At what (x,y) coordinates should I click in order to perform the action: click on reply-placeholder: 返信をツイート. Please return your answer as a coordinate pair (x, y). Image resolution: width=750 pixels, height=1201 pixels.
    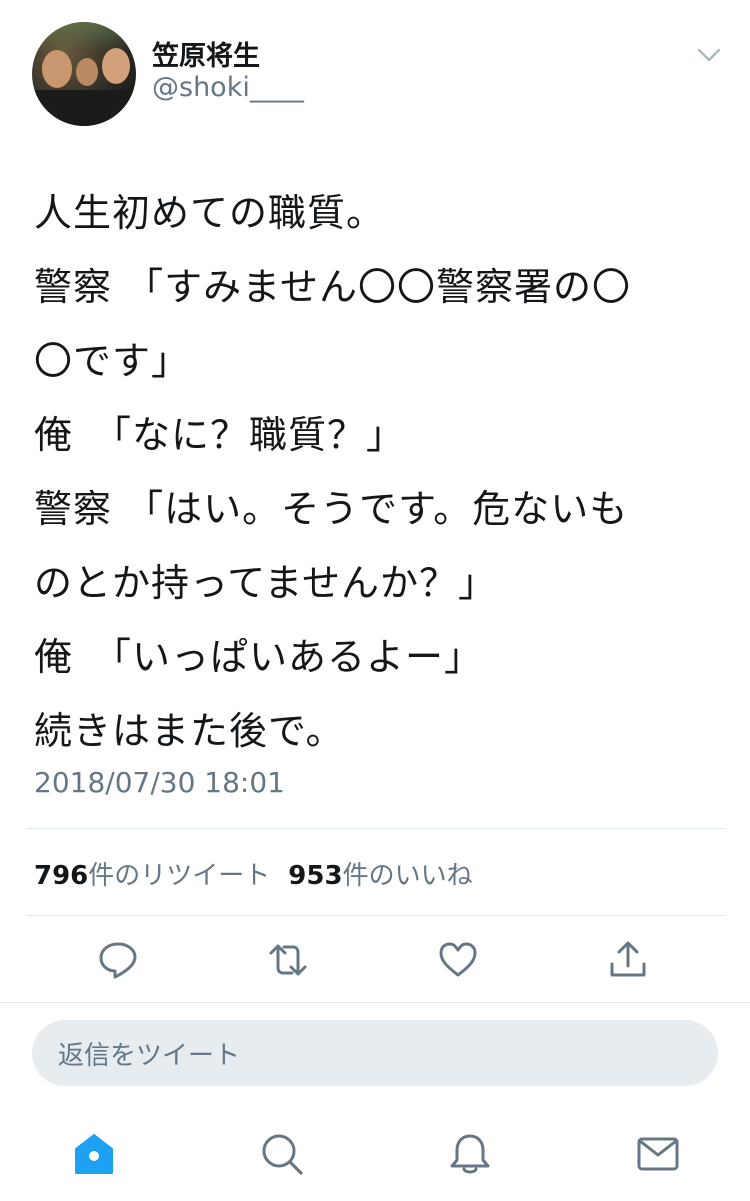
    Looking at the image, I should click on (149, 1055).